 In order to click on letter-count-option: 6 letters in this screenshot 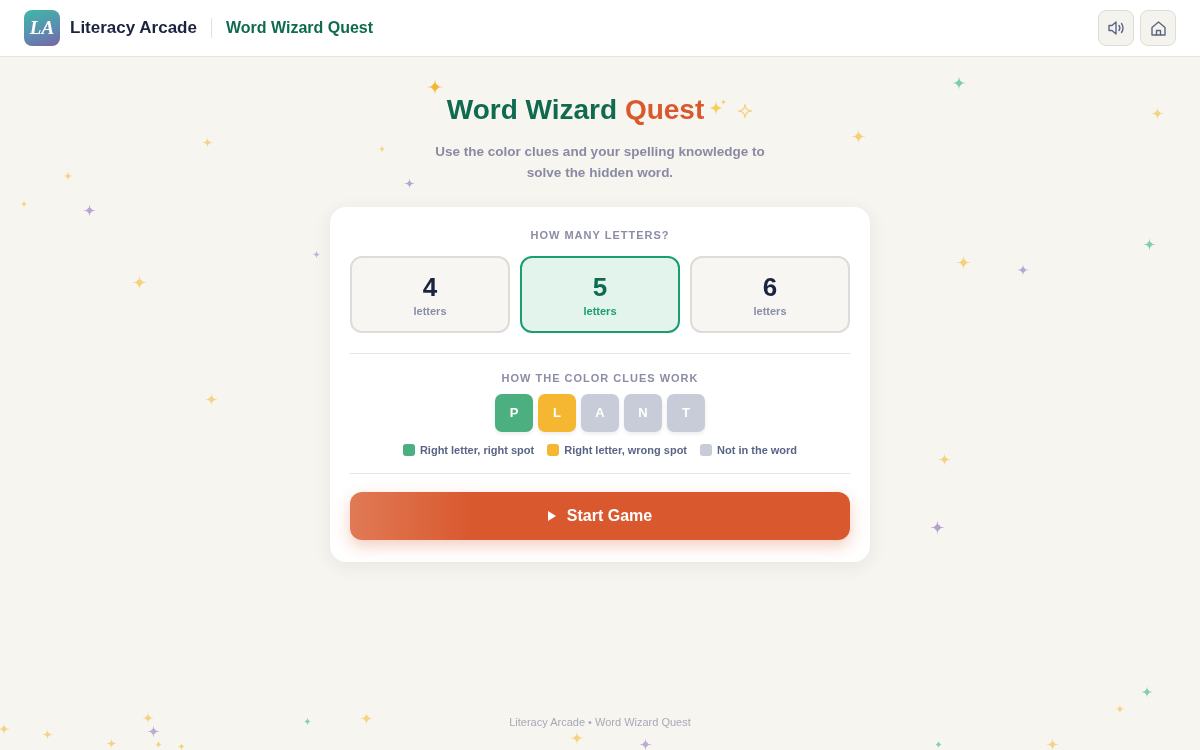, I will do `click(770, 294)`.